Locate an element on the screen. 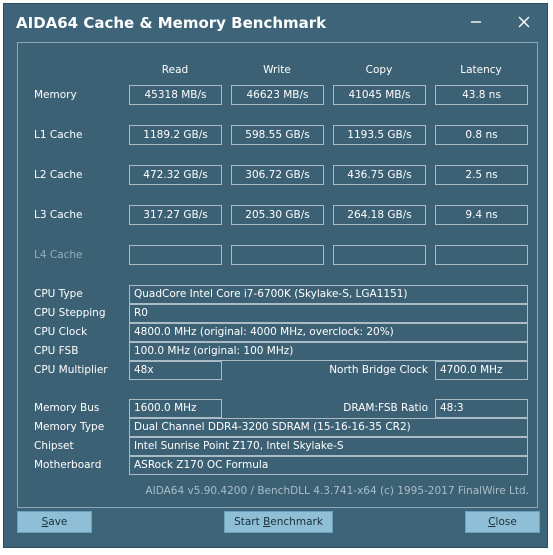 The width and height of the screenshot is (553, 555). l4-latency-value is located at coordinates (481, 255).